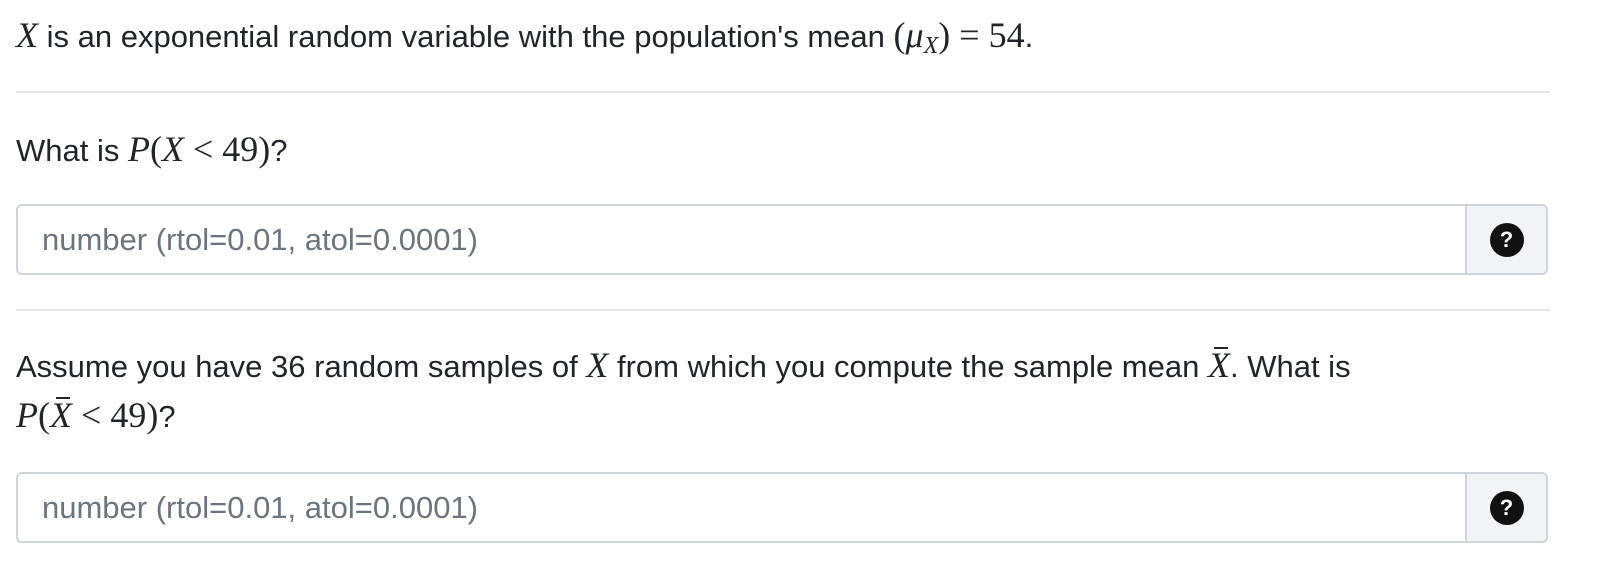 This screenshot has width=1600, height=568. What do you see at coordinates (741, 239) in the screenshot?
I see `answer-1-input` at bounding box center [741, 239].